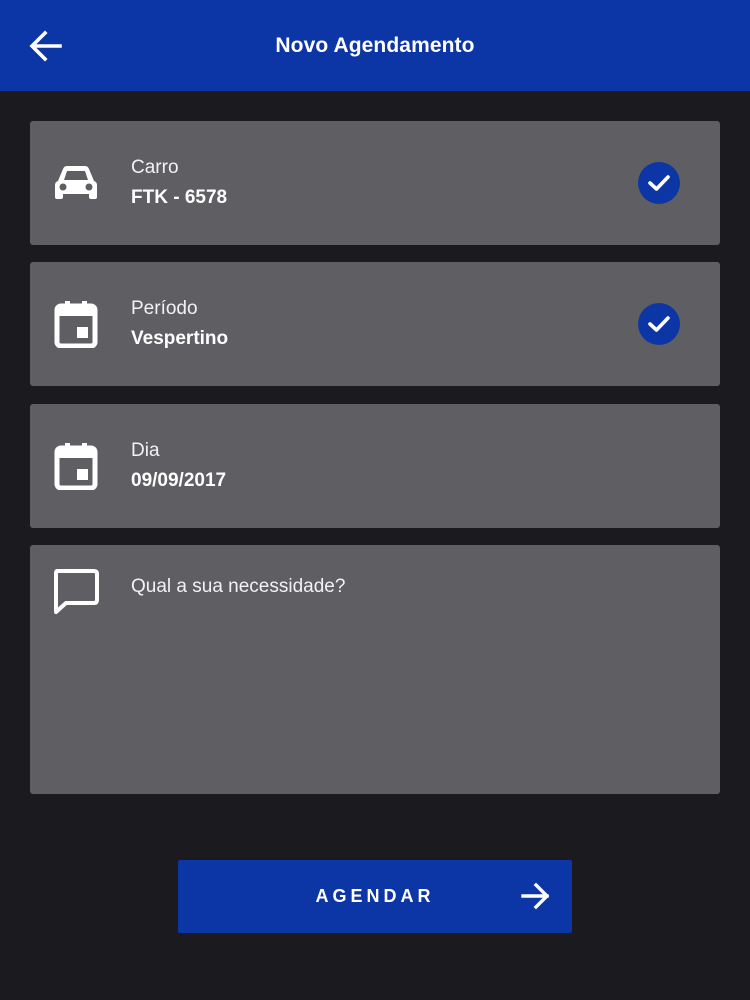  Describe the element at coordinates (375, 324) in the screenshot. I see `period-field: Período Vespertino` at that location.